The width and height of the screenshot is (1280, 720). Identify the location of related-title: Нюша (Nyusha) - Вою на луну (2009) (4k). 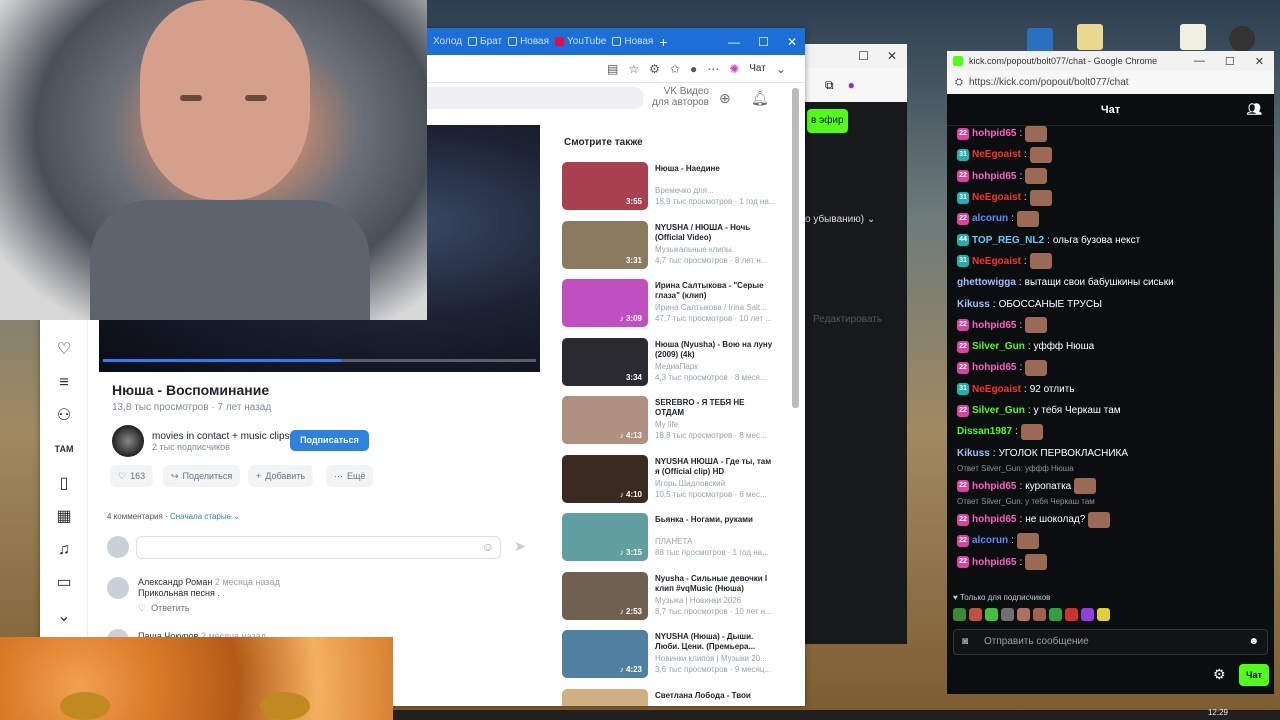
(715, 350).